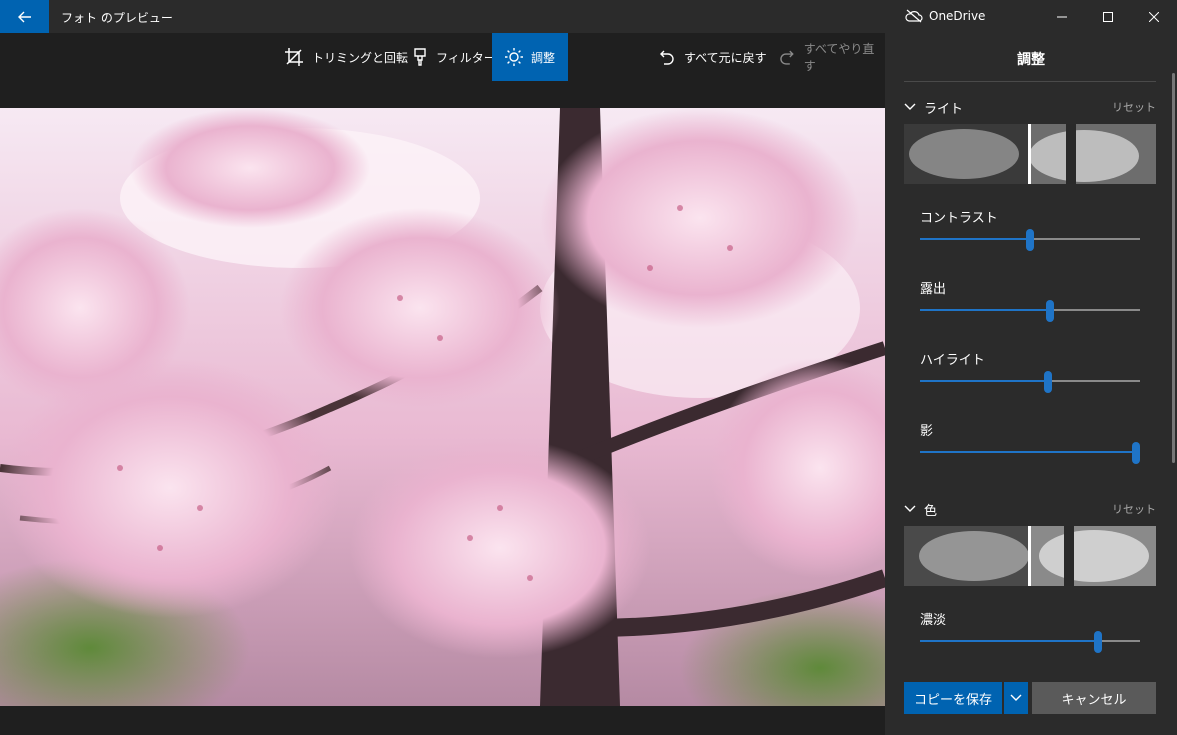  Describe the element at coordinates (944, 109) in the screenshot. I see `light-section-label: ライト` at that location.